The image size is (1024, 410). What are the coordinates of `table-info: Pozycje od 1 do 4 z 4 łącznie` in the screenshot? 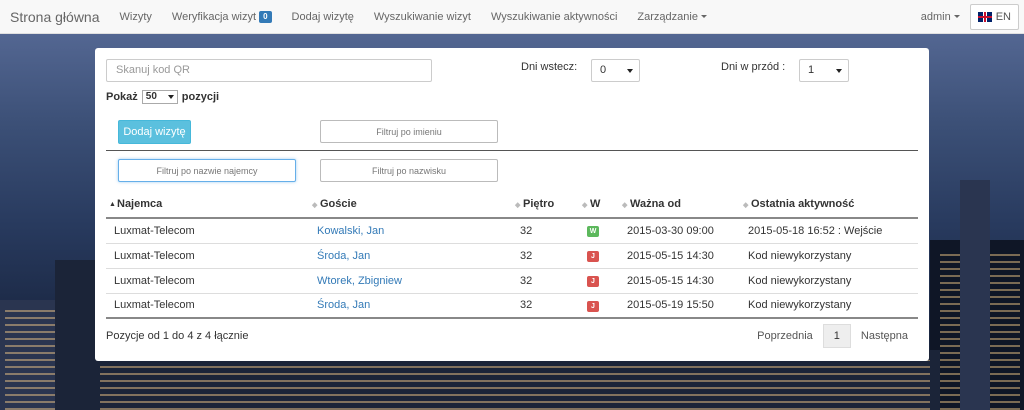 It's located at (177, 336).